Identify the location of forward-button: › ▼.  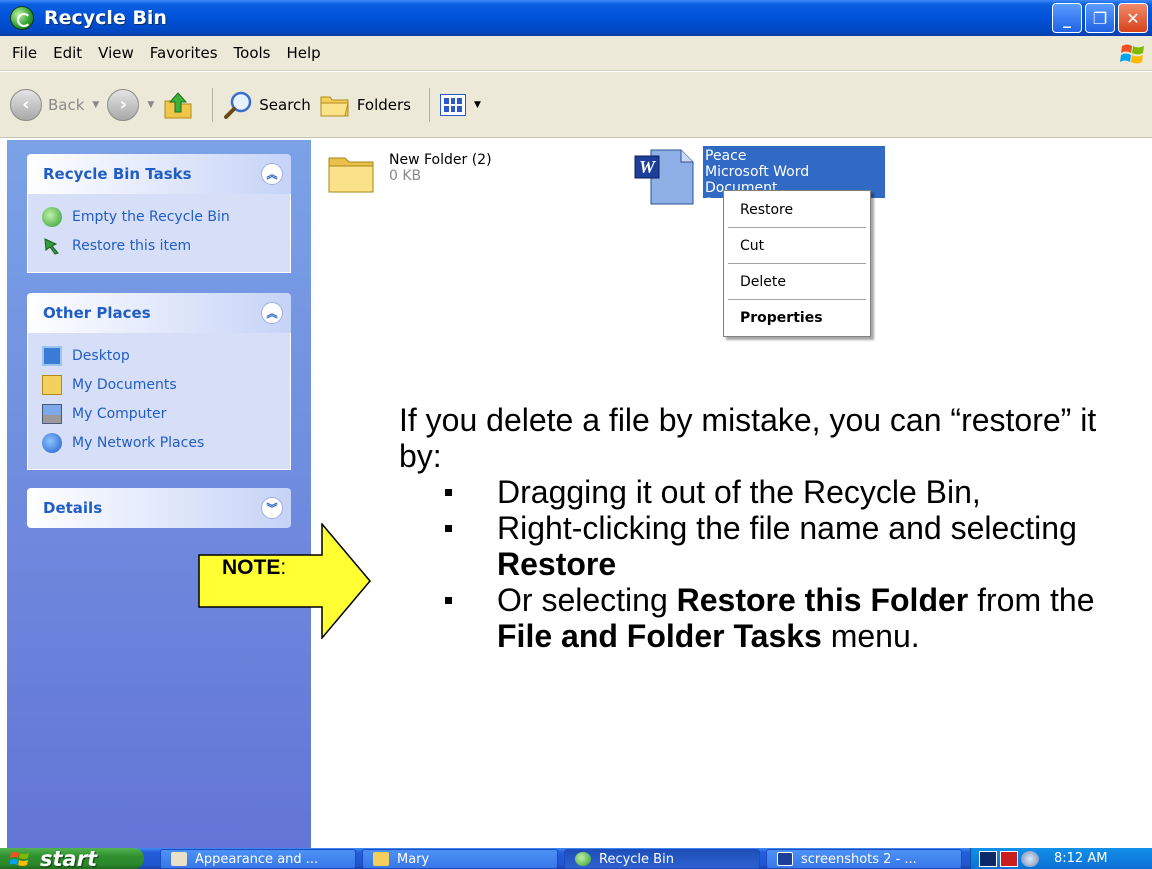
(130, 105).